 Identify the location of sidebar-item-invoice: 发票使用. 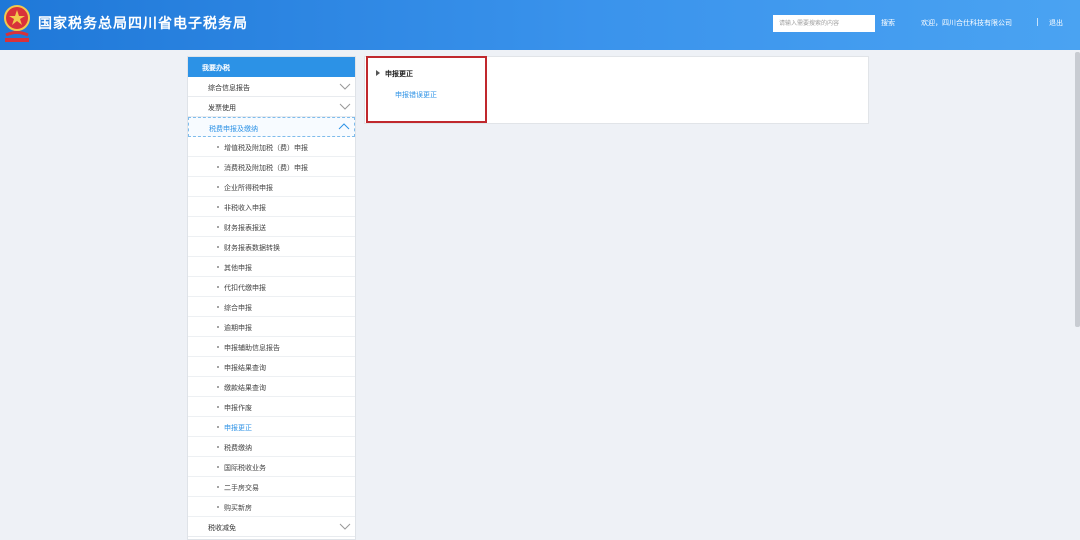
(271, 107).